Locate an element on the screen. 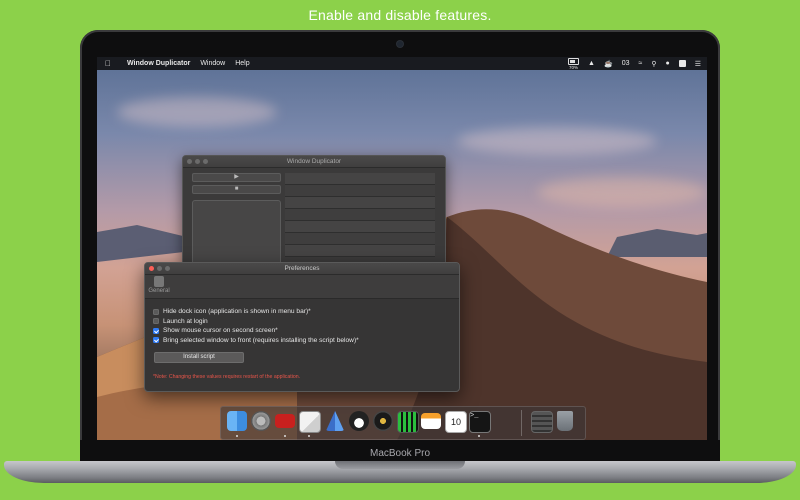 This screenshot has height=500, width=800. option-label: Launch at login is located at coordinates (185, 321).